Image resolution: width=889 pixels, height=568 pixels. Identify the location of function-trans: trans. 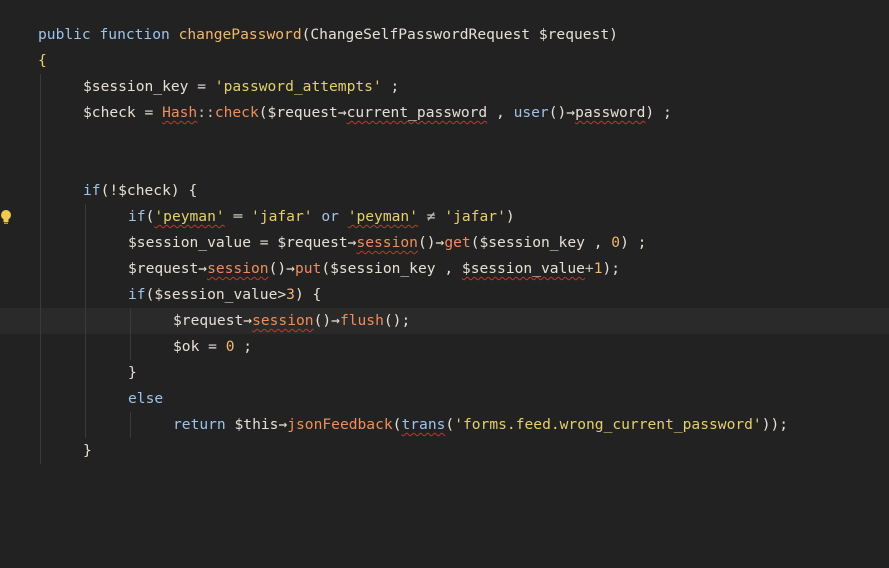
(423, 424).